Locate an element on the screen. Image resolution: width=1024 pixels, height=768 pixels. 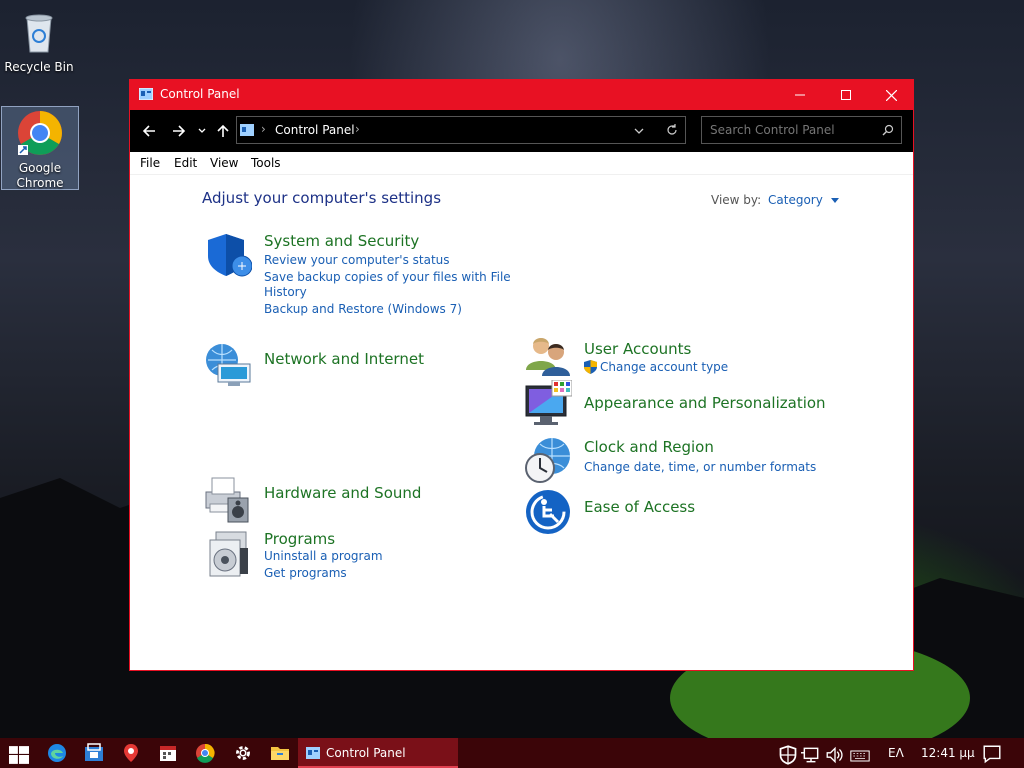
recycle-bin-icon is located at coordinates (39, 32).